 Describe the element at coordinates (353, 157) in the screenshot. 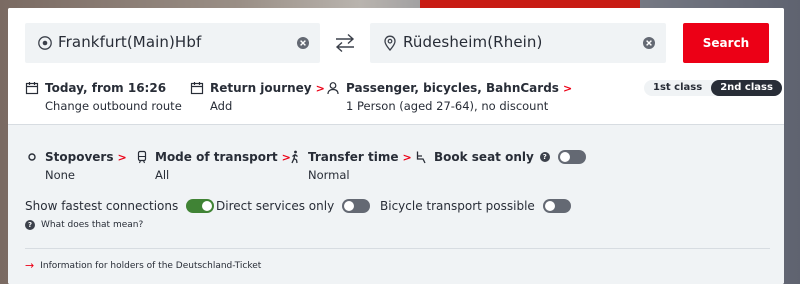

I see `transfer-time-option-title: Transfer time` at that location.